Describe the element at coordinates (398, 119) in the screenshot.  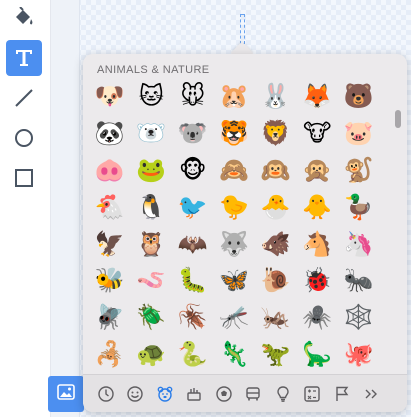
I see `scrollbar` at that location.